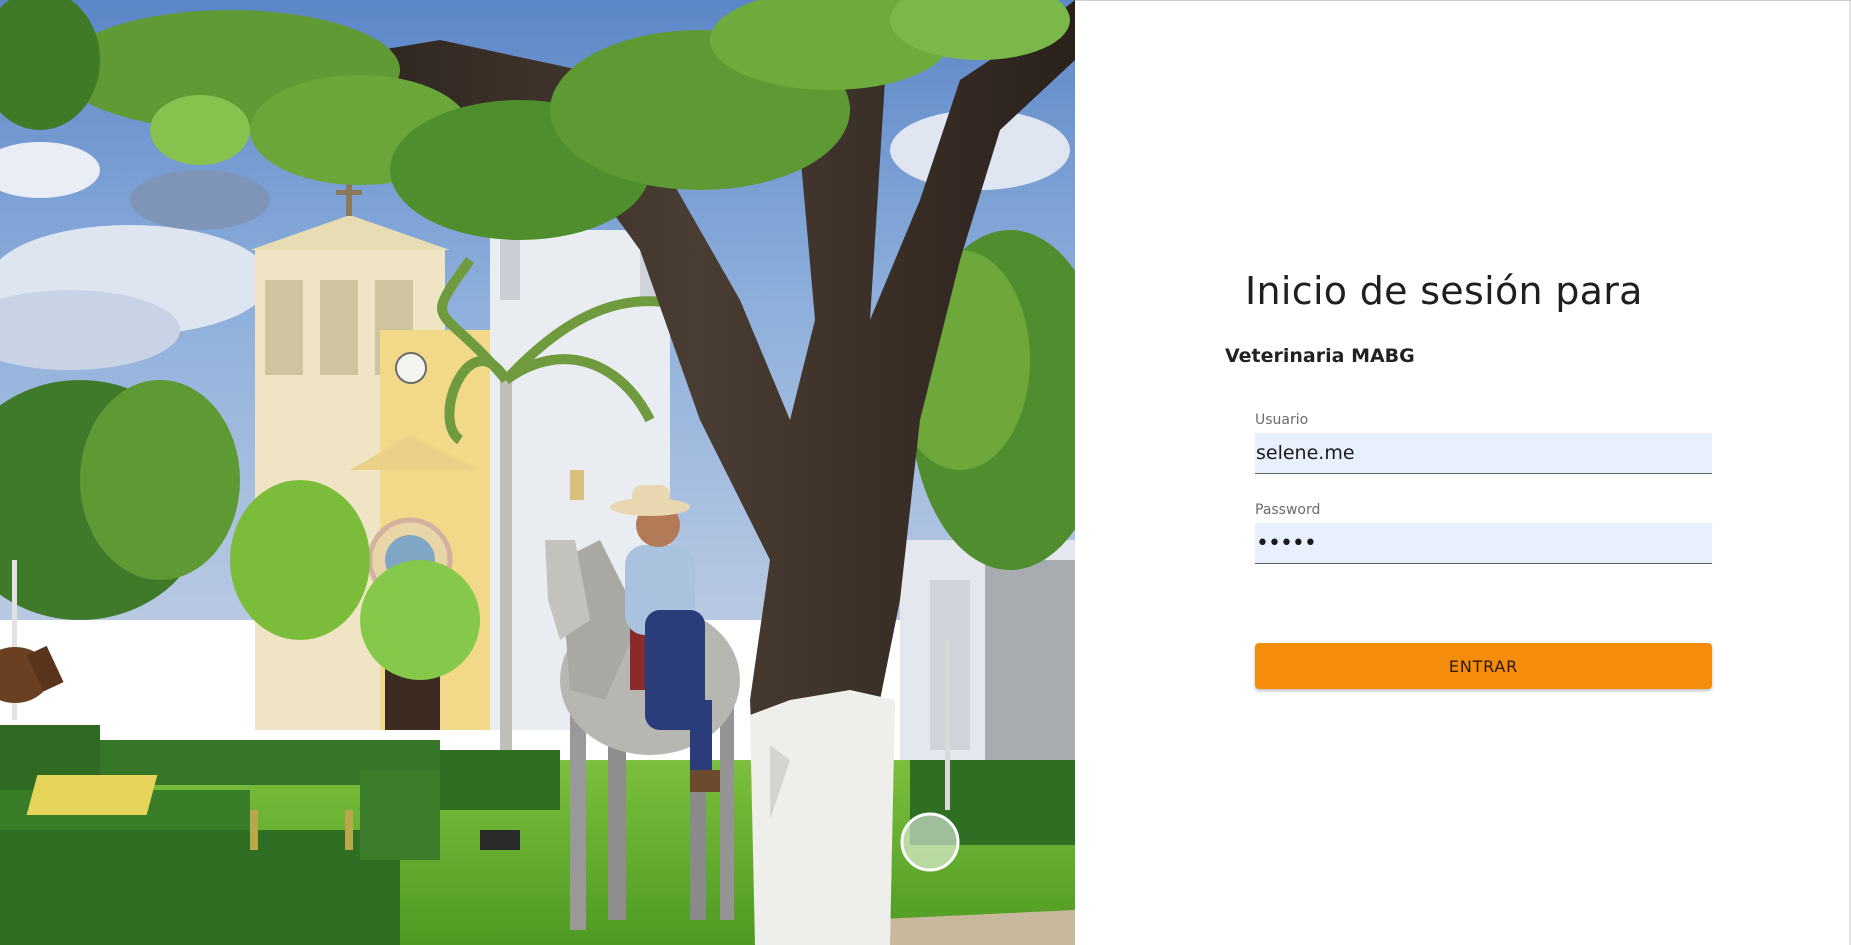 The width and height of the screenshot is (1851, 945). I want to click on login-submit-button: ENTRAR, so click(1483, 666).